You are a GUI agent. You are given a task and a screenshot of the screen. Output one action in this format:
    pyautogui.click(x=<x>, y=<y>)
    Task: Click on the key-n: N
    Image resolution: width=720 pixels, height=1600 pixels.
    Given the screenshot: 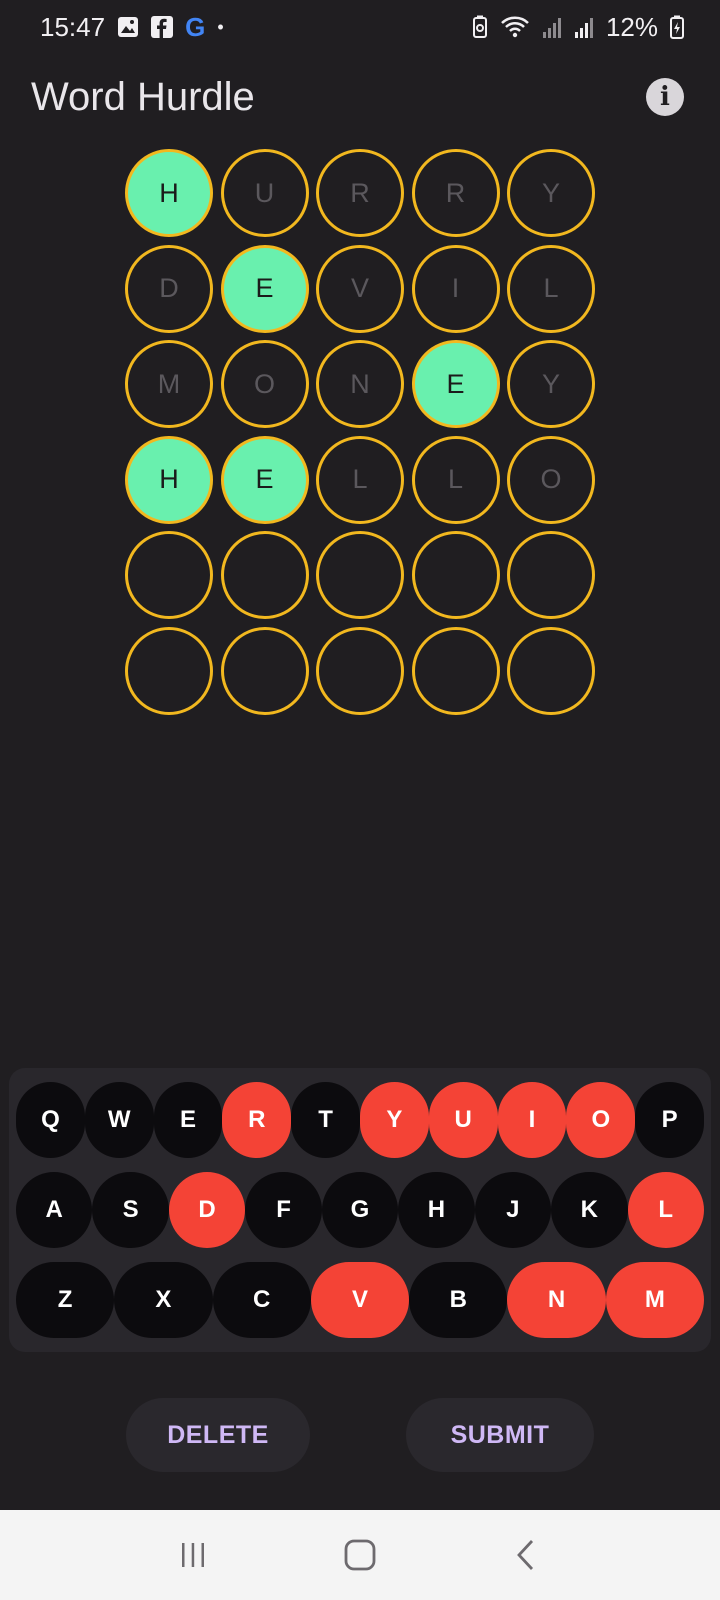 What is the action you would take?
    pyautogui.click(x=556, y=1300)
    